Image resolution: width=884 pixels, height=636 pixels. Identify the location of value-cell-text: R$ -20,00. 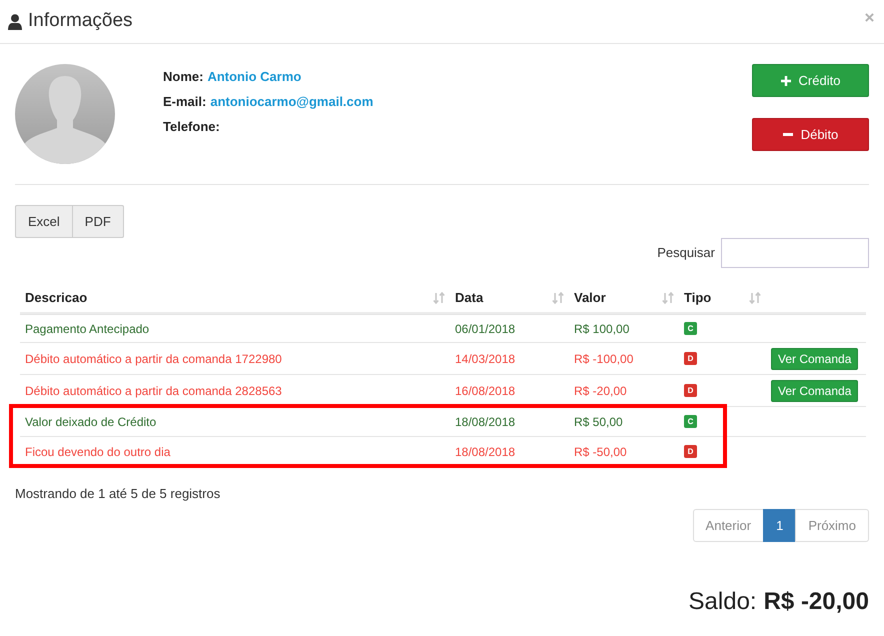
(600, 391).